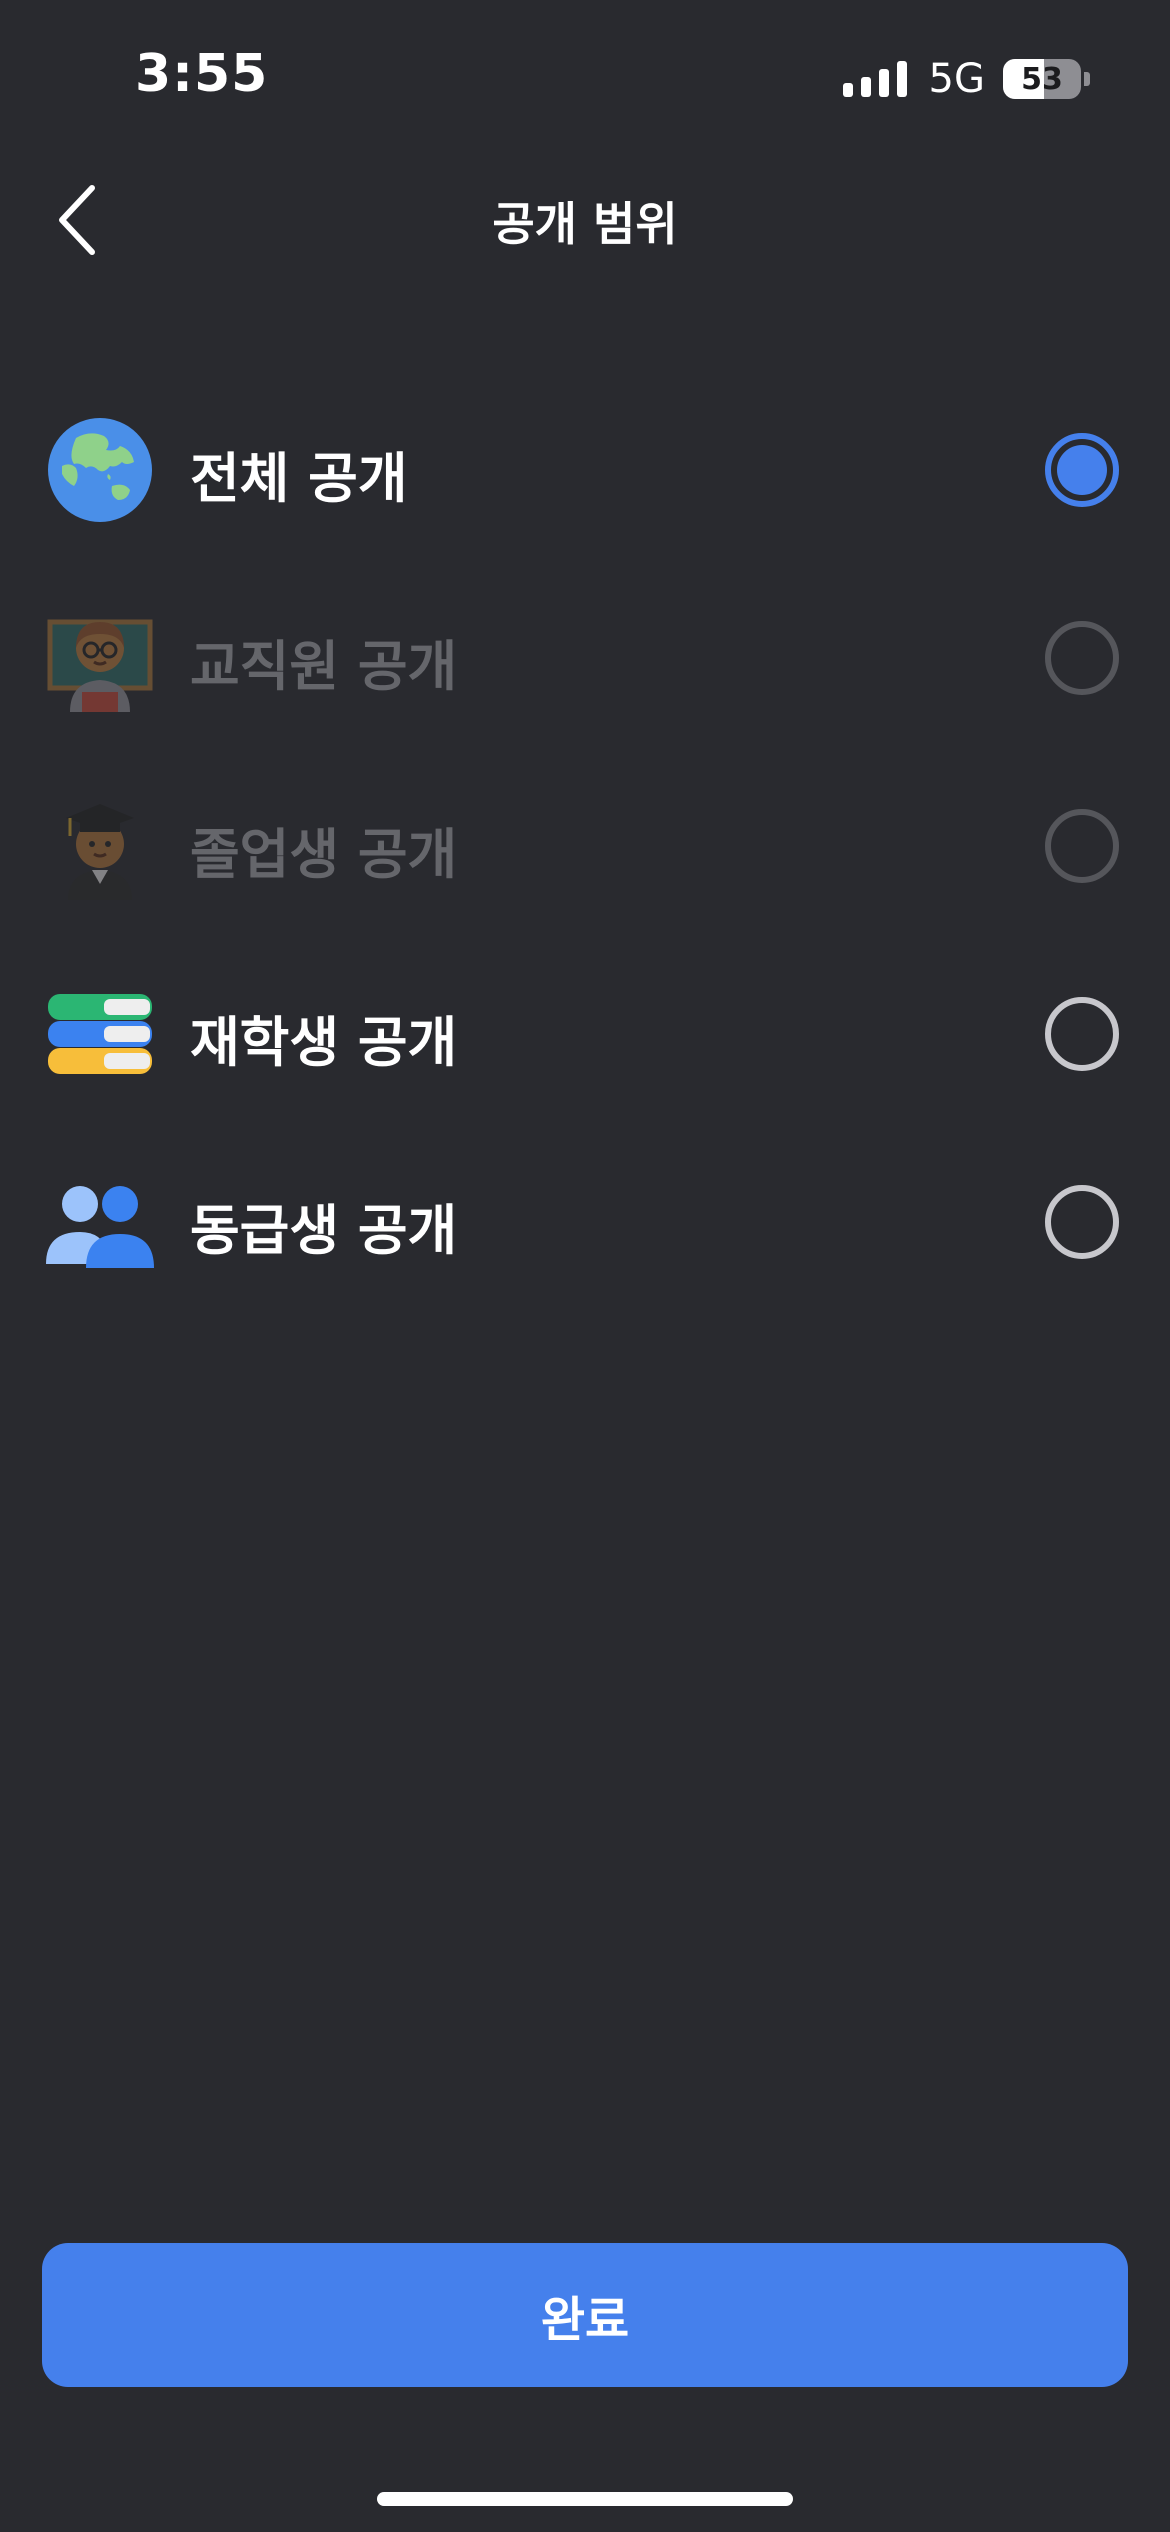 This screenshot has height=2532, width=1170. I want to click on battery-cap, so click(1087, 79).